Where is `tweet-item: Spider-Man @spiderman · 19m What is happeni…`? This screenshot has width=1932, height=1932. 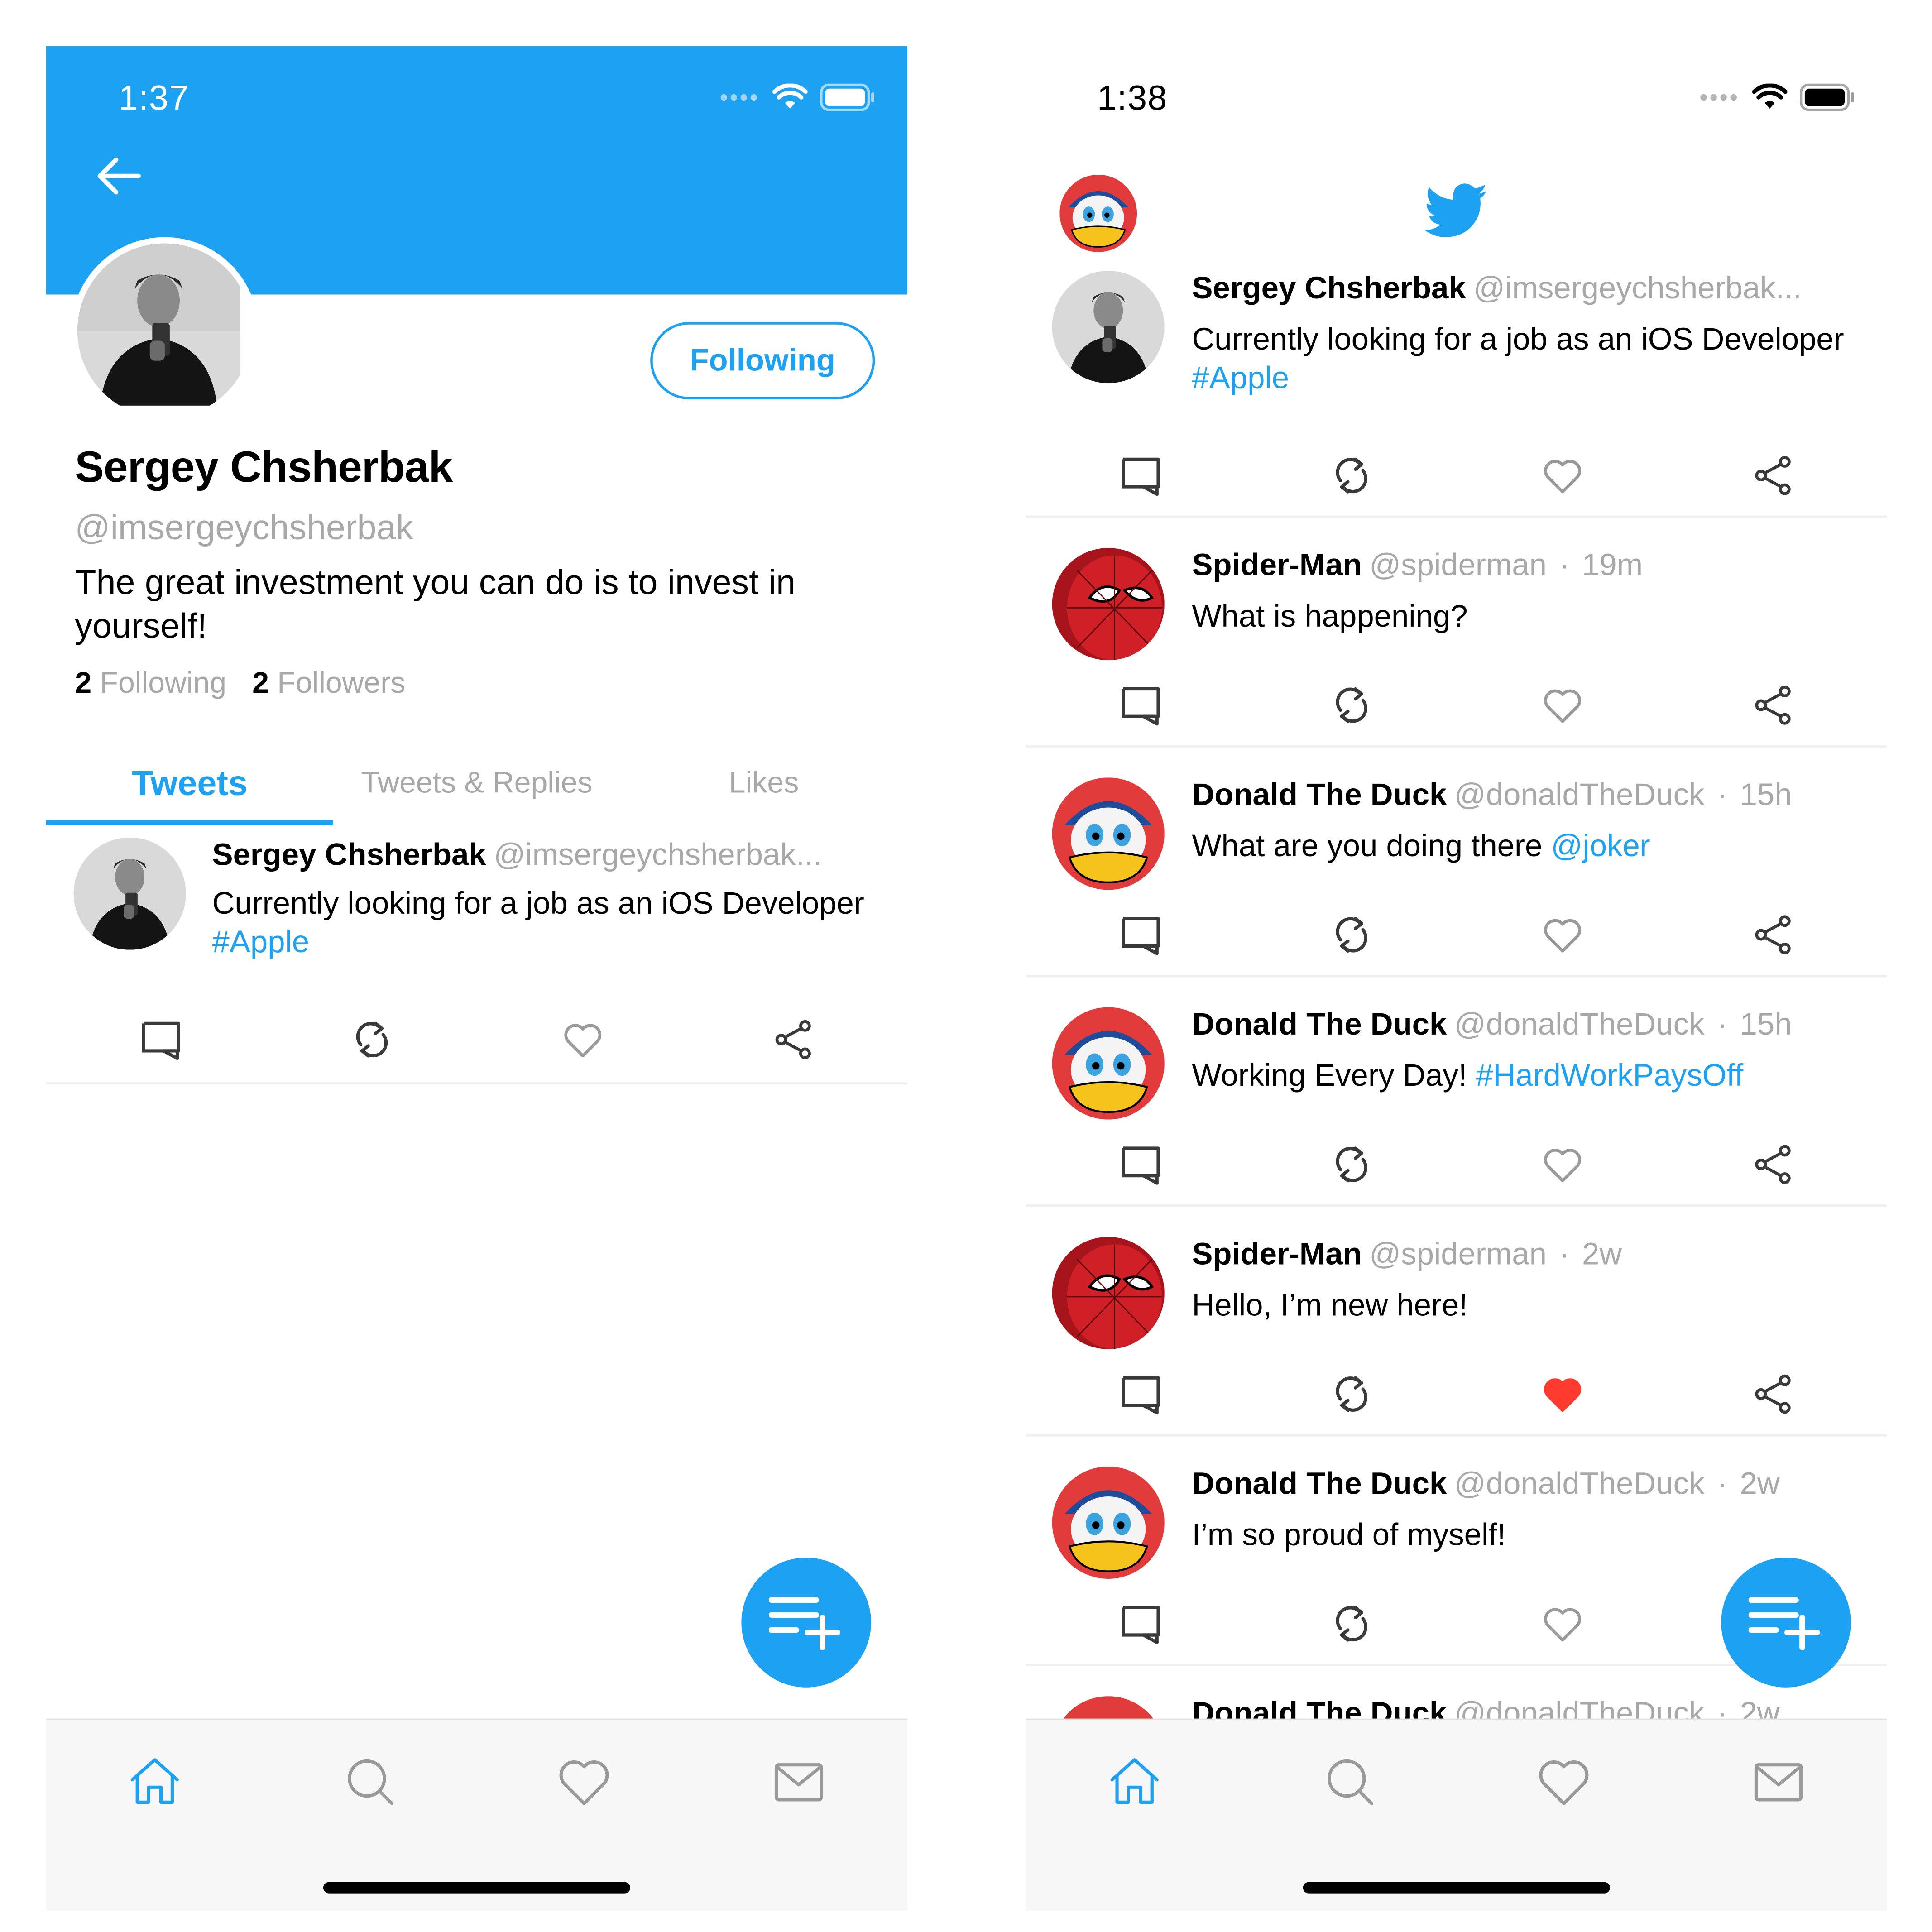 tweet-item: Spider-Man @spiderman · 19m What is happeni… is located at coordinates (1456, 631).